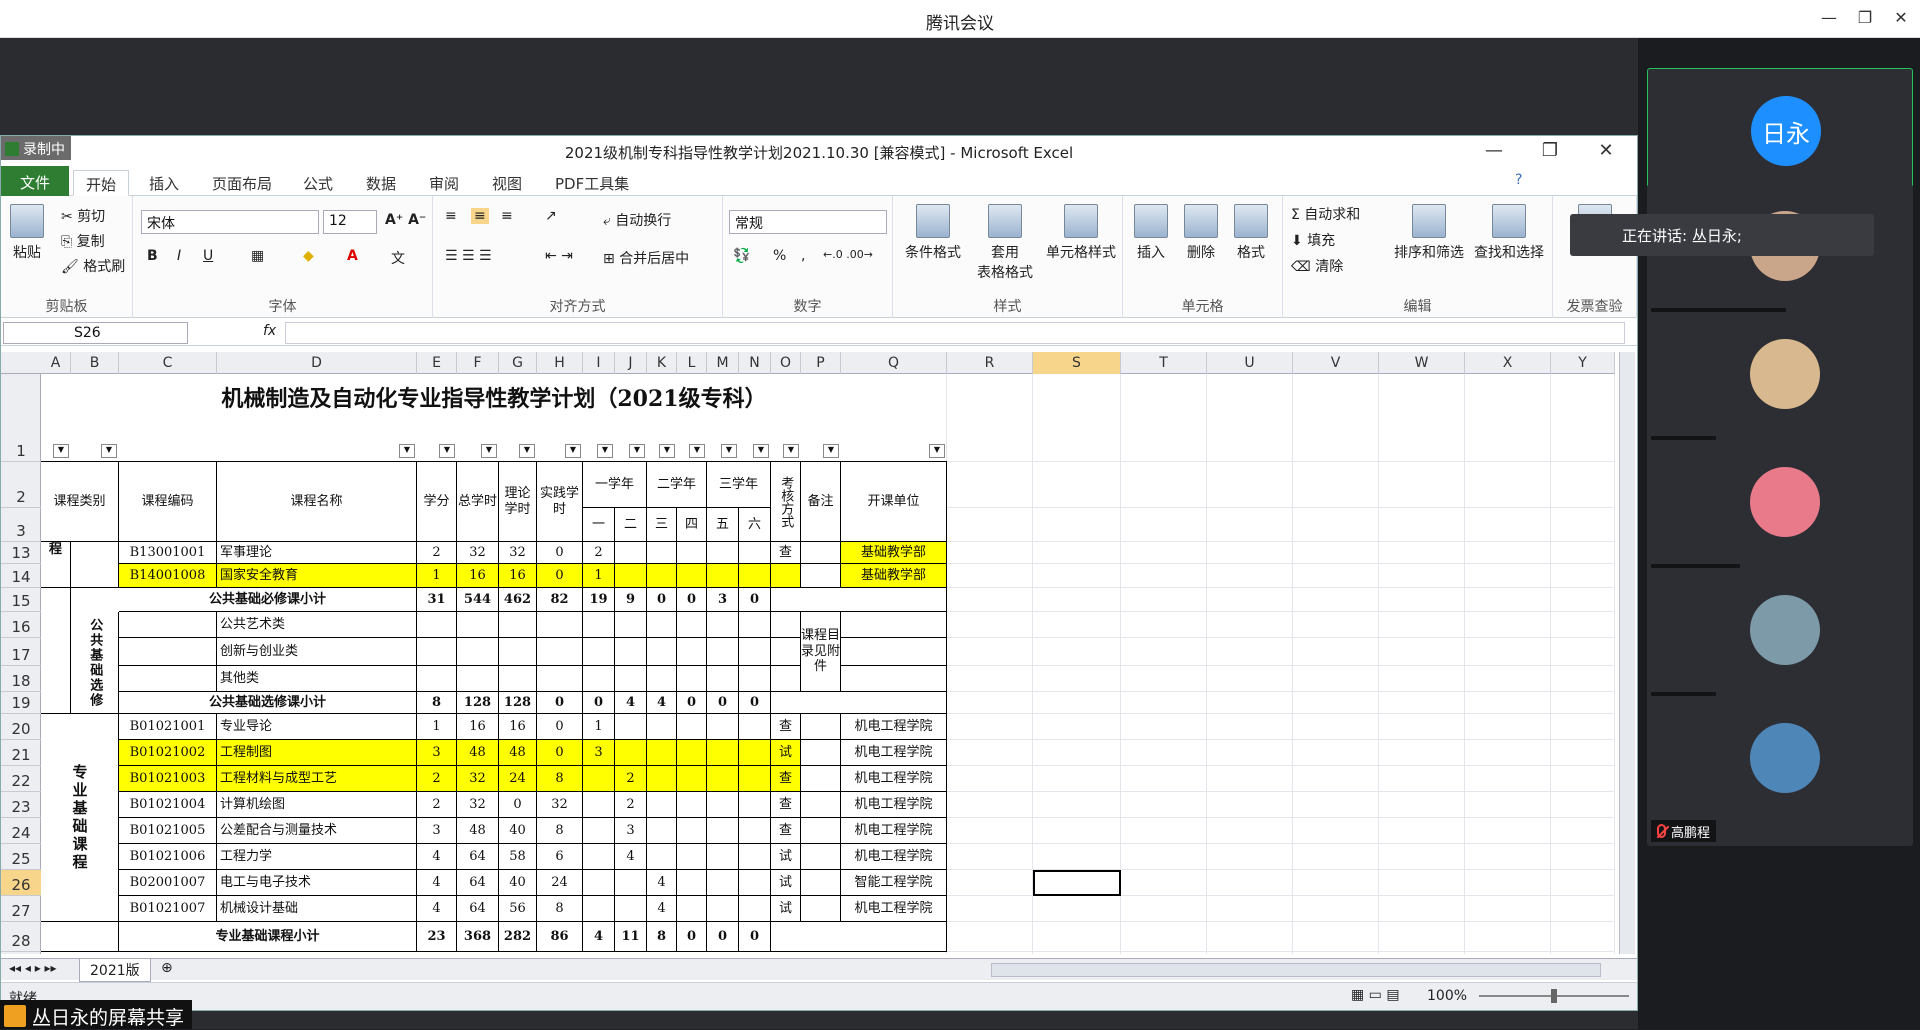 This screenshot has width=1920, height=1030. Describe the element at coordinates (741, 256) in the screenshot. I see `currency-icon: 💱` at that location.